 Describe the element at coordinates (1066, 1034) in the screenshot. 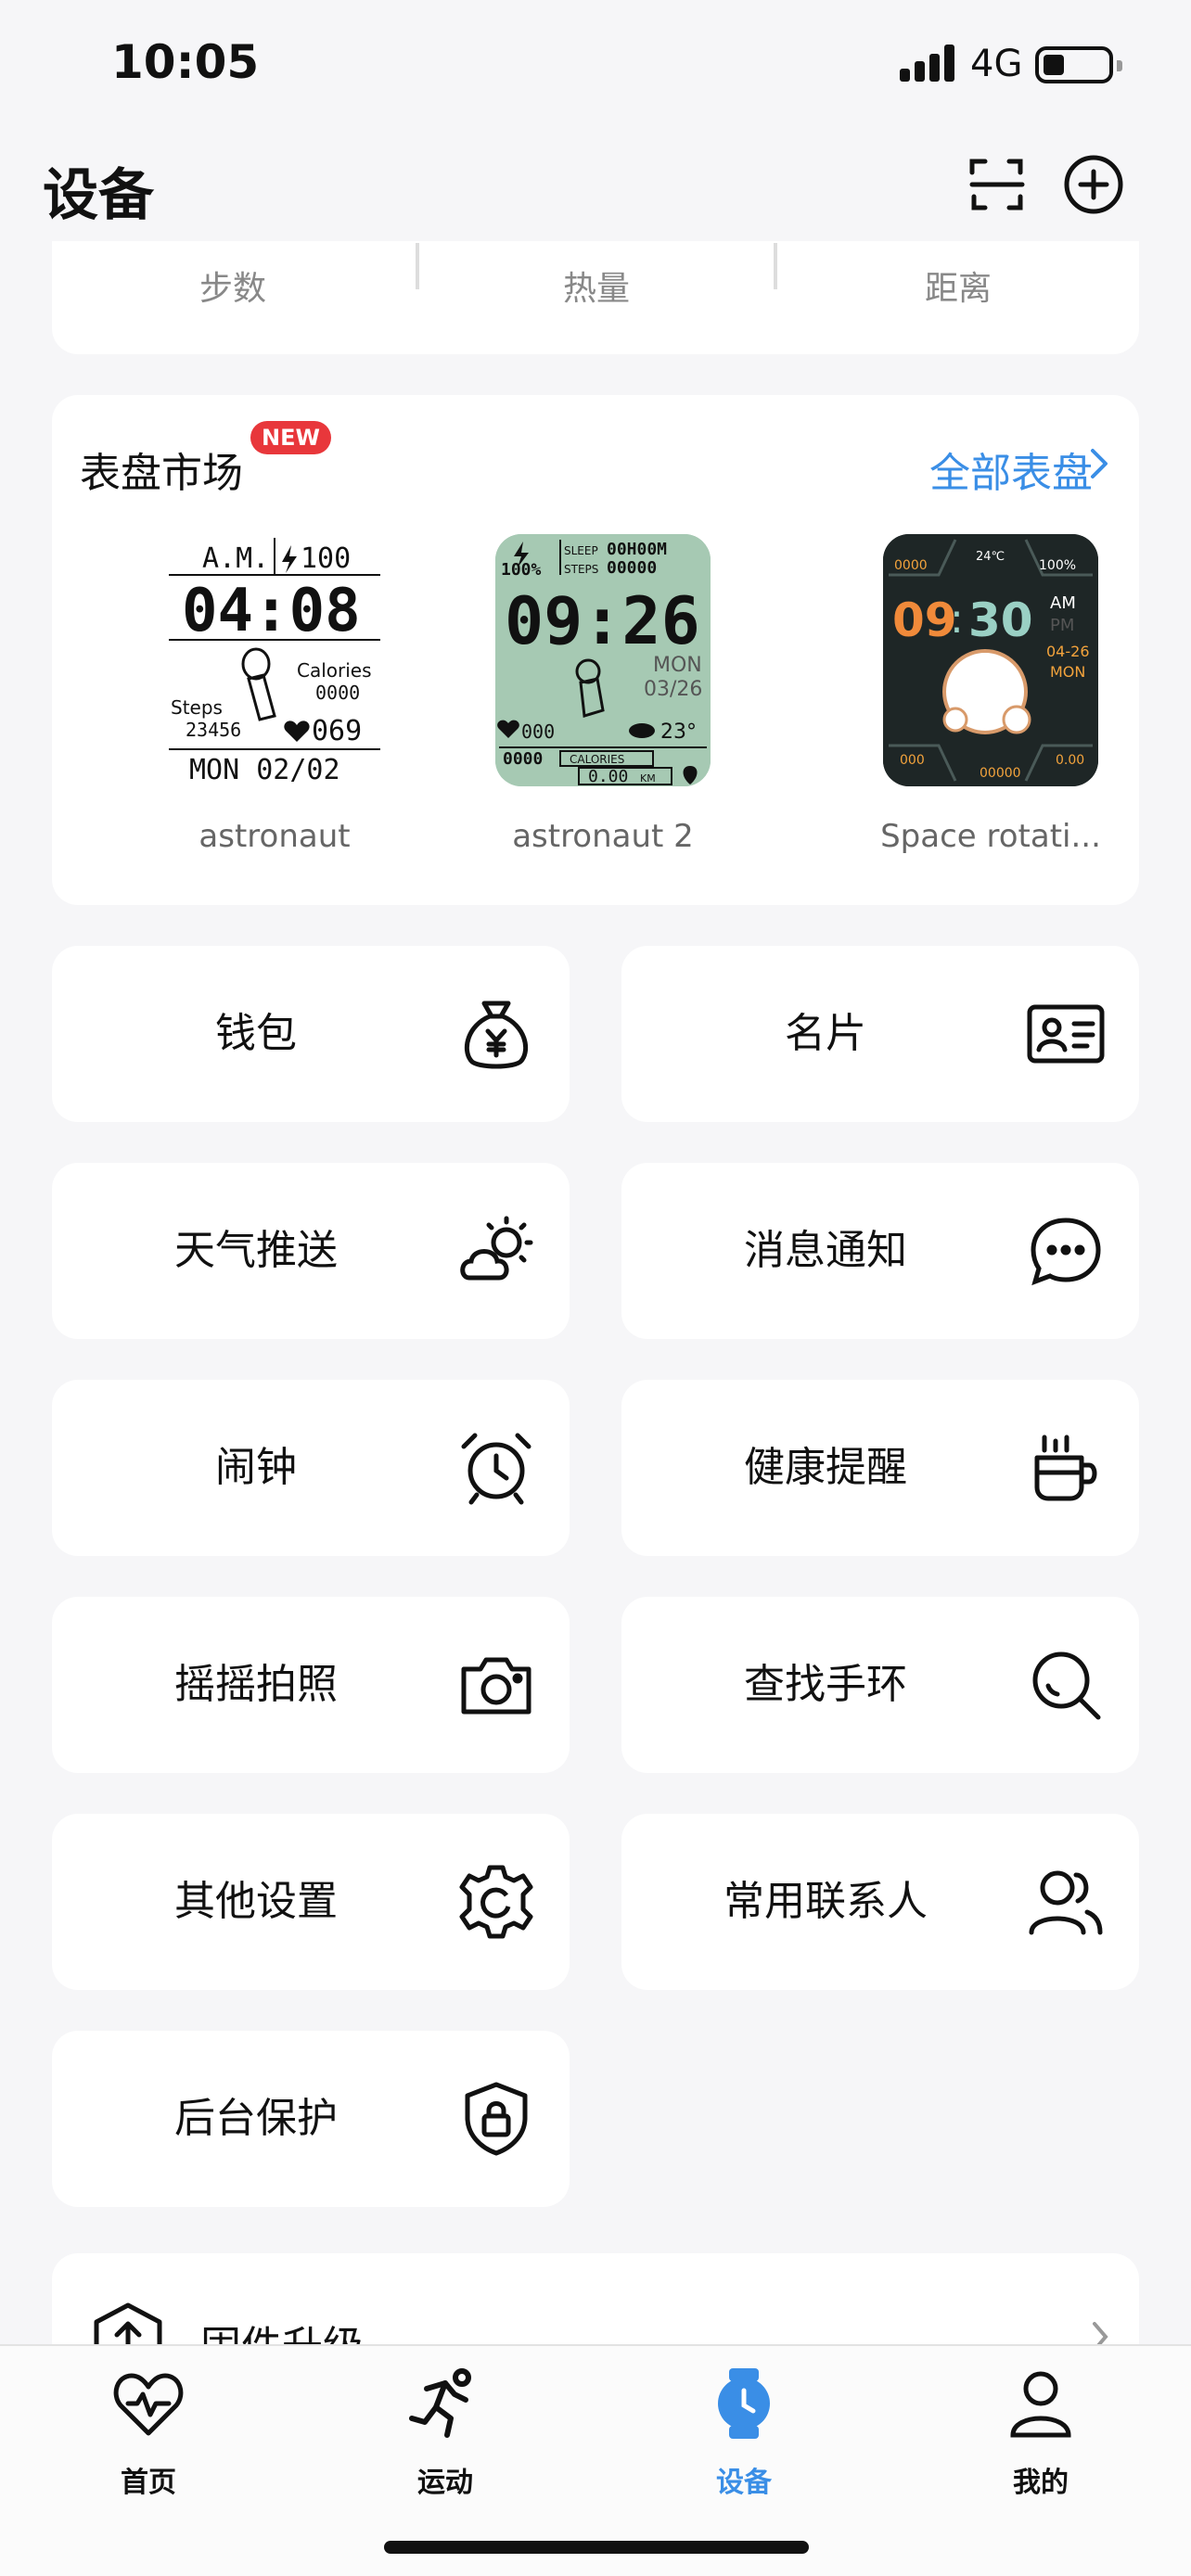

I see `id-card-icon` at that location.